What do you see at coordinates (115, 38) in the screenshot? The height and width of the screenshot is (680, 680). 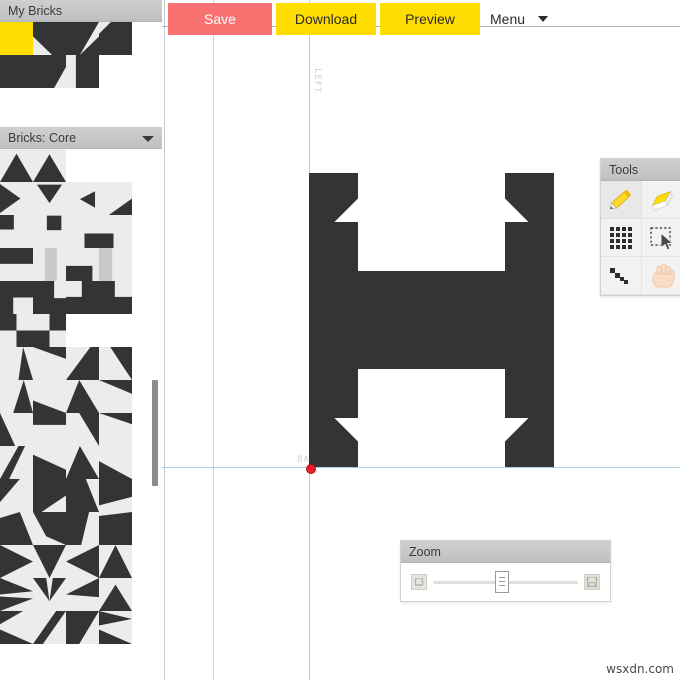 I see `my-brick-tile-diagonal-corner-tr-notch` at bounding box center [115, 38].